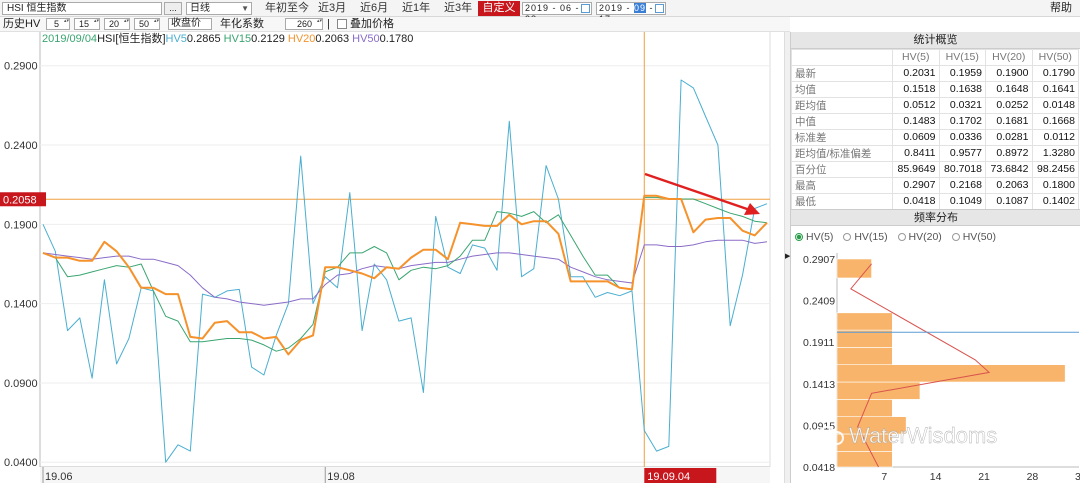 Image resolution: width=1080 pixels, height=483 pixels. I want to click on legend-hv20-label: HV20, so click(301, 39).